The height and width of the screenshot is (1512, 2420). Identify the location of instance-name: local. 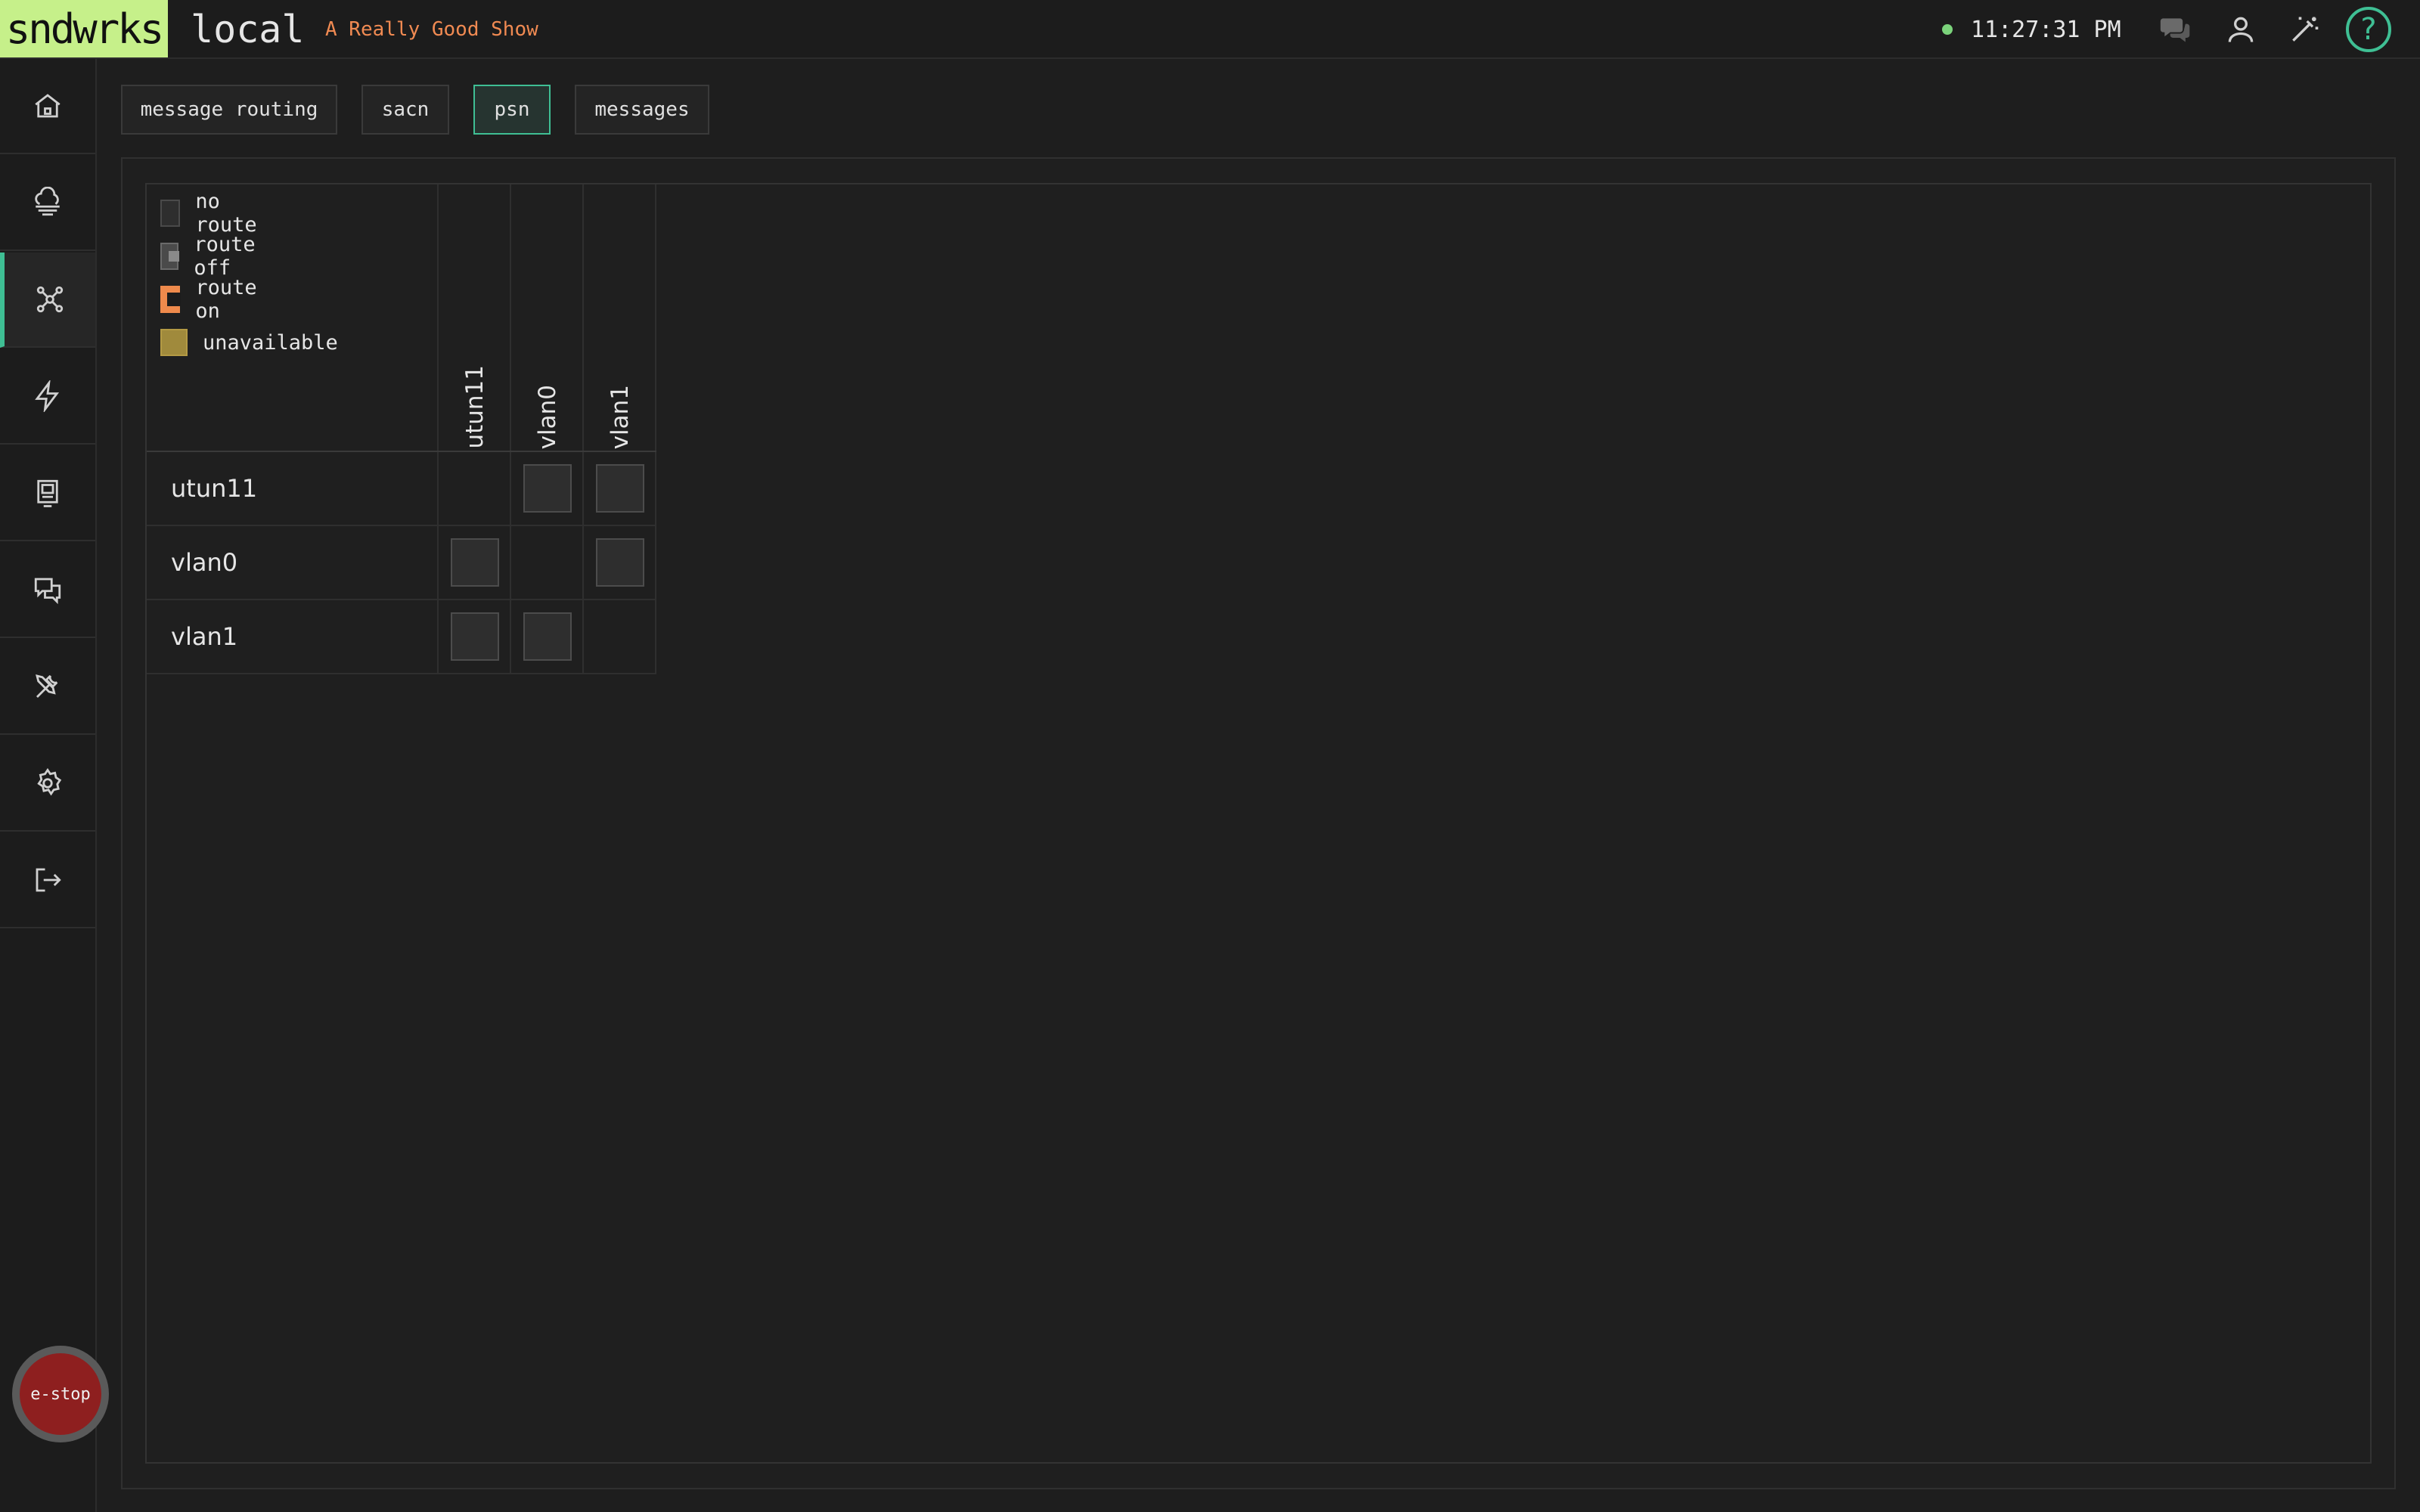
(248, 30).